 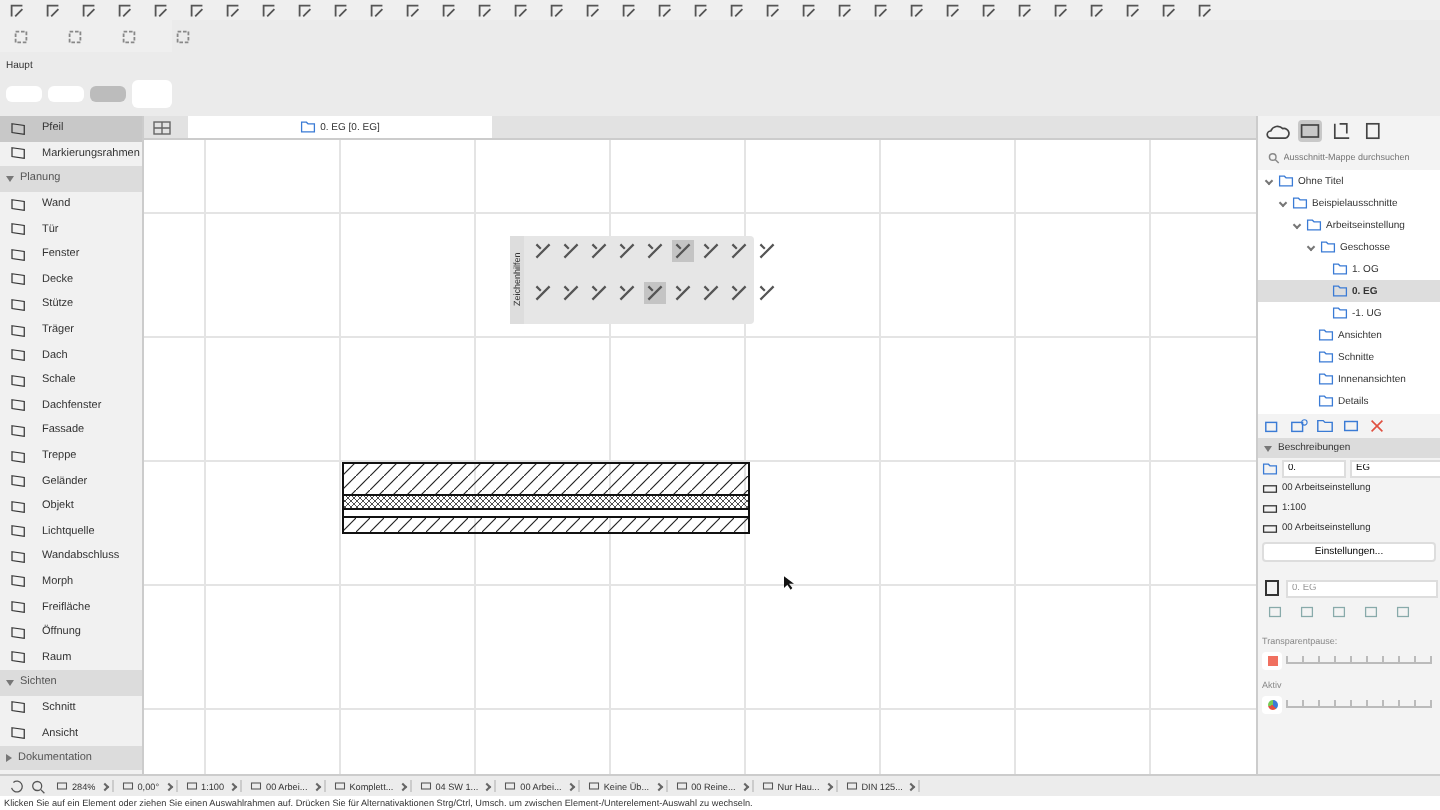 What do you see at coordinates (1377, 426) in the screenshot?
I see `delete-icon` at bounding box center [1377, 426].